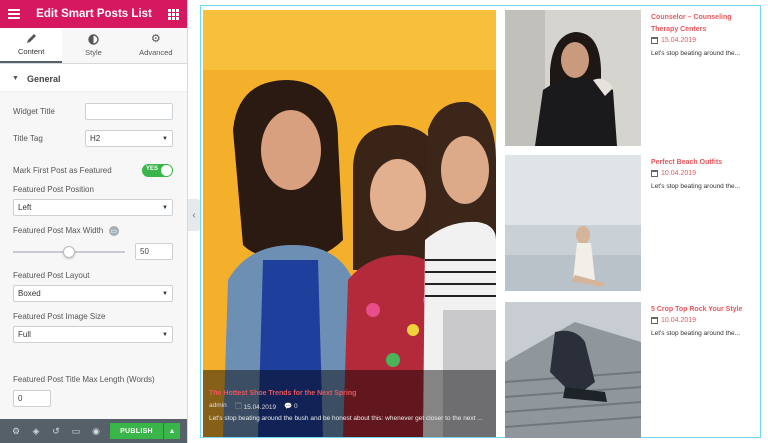 The image size is (768, 443). What do you see at coordinates (288, 406) in the screenshot?
I see `comment-icon: 💬` at bounding box center [288, 406].